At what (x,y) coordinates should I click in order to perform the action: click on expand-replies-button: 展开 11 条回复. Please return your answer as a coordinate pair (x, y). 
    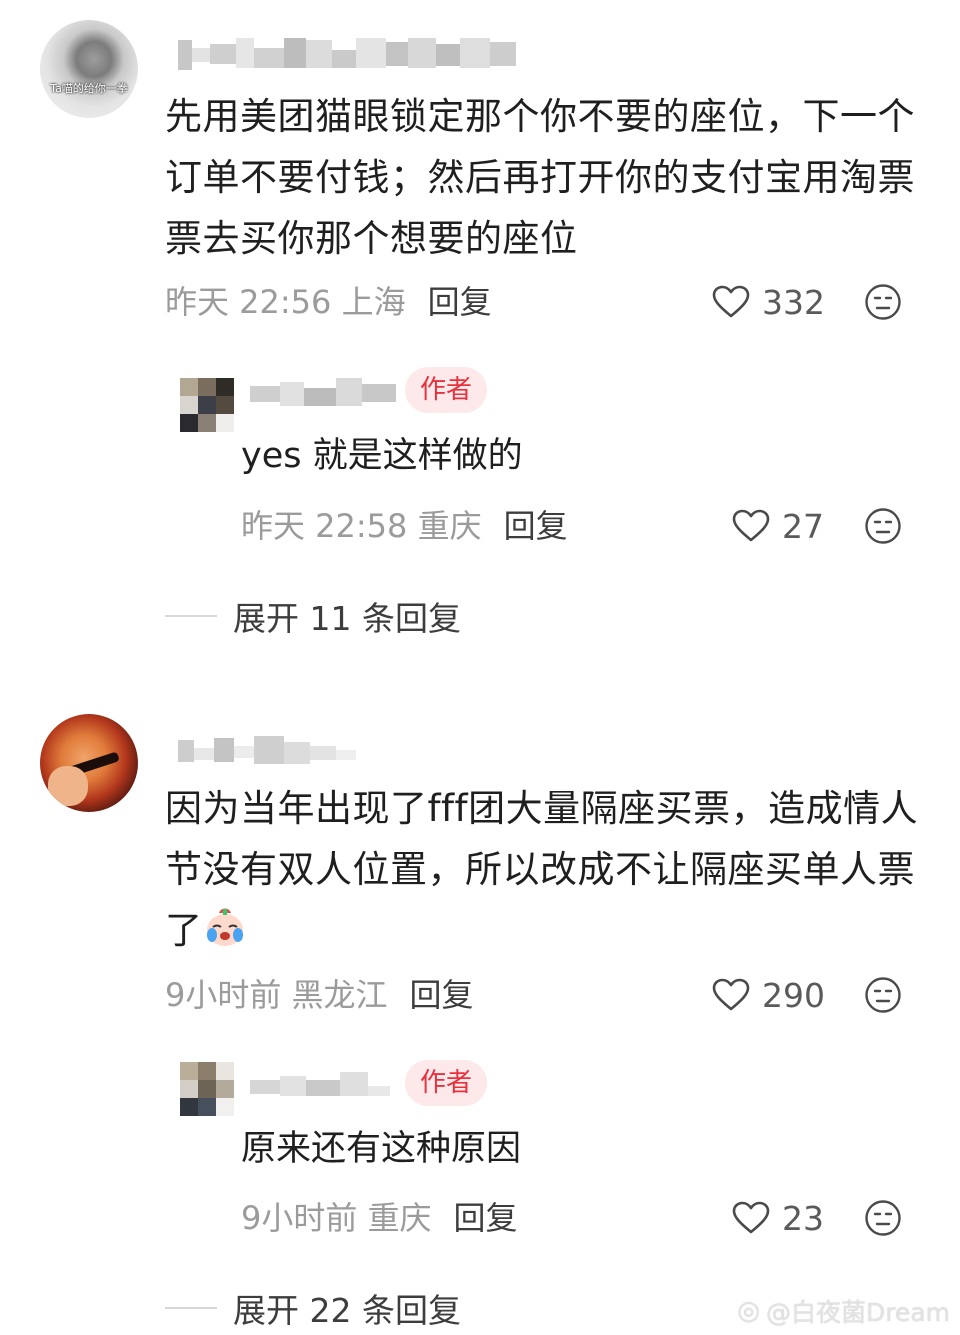
    Looking at the image, I should click on (313, 617).